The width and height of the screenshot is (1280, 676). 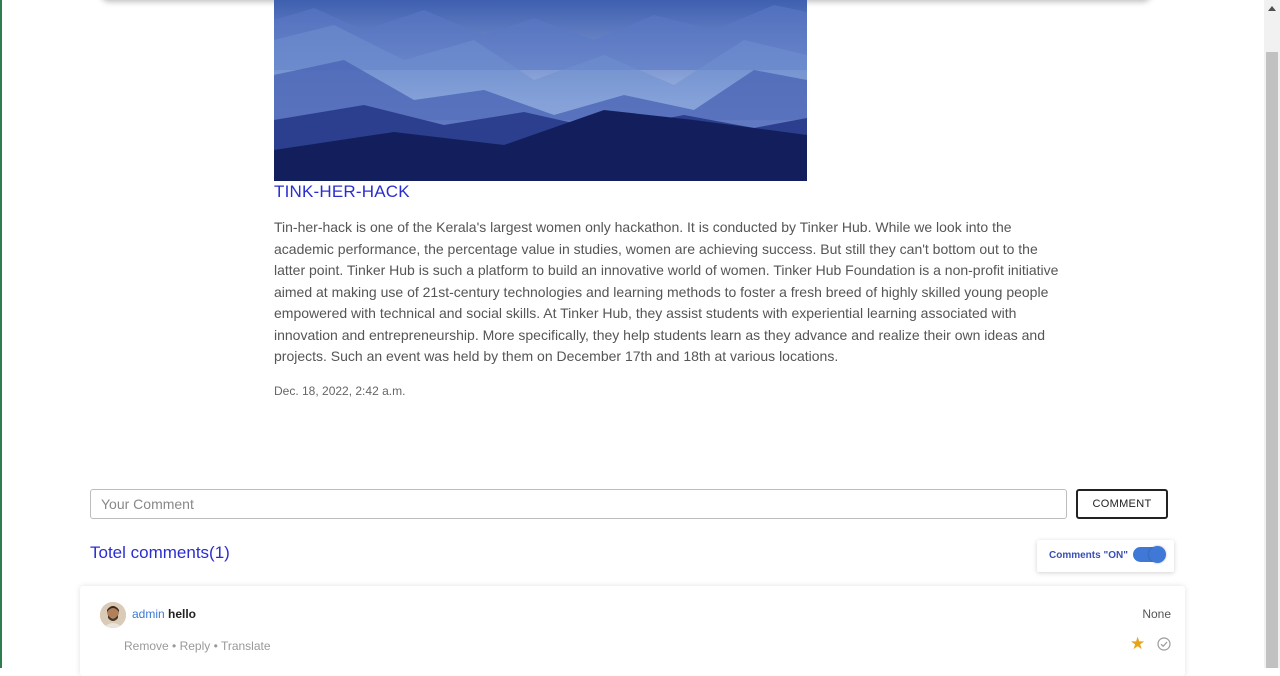 I want to click on check-circle-icon, so click(x=1164, y=646).